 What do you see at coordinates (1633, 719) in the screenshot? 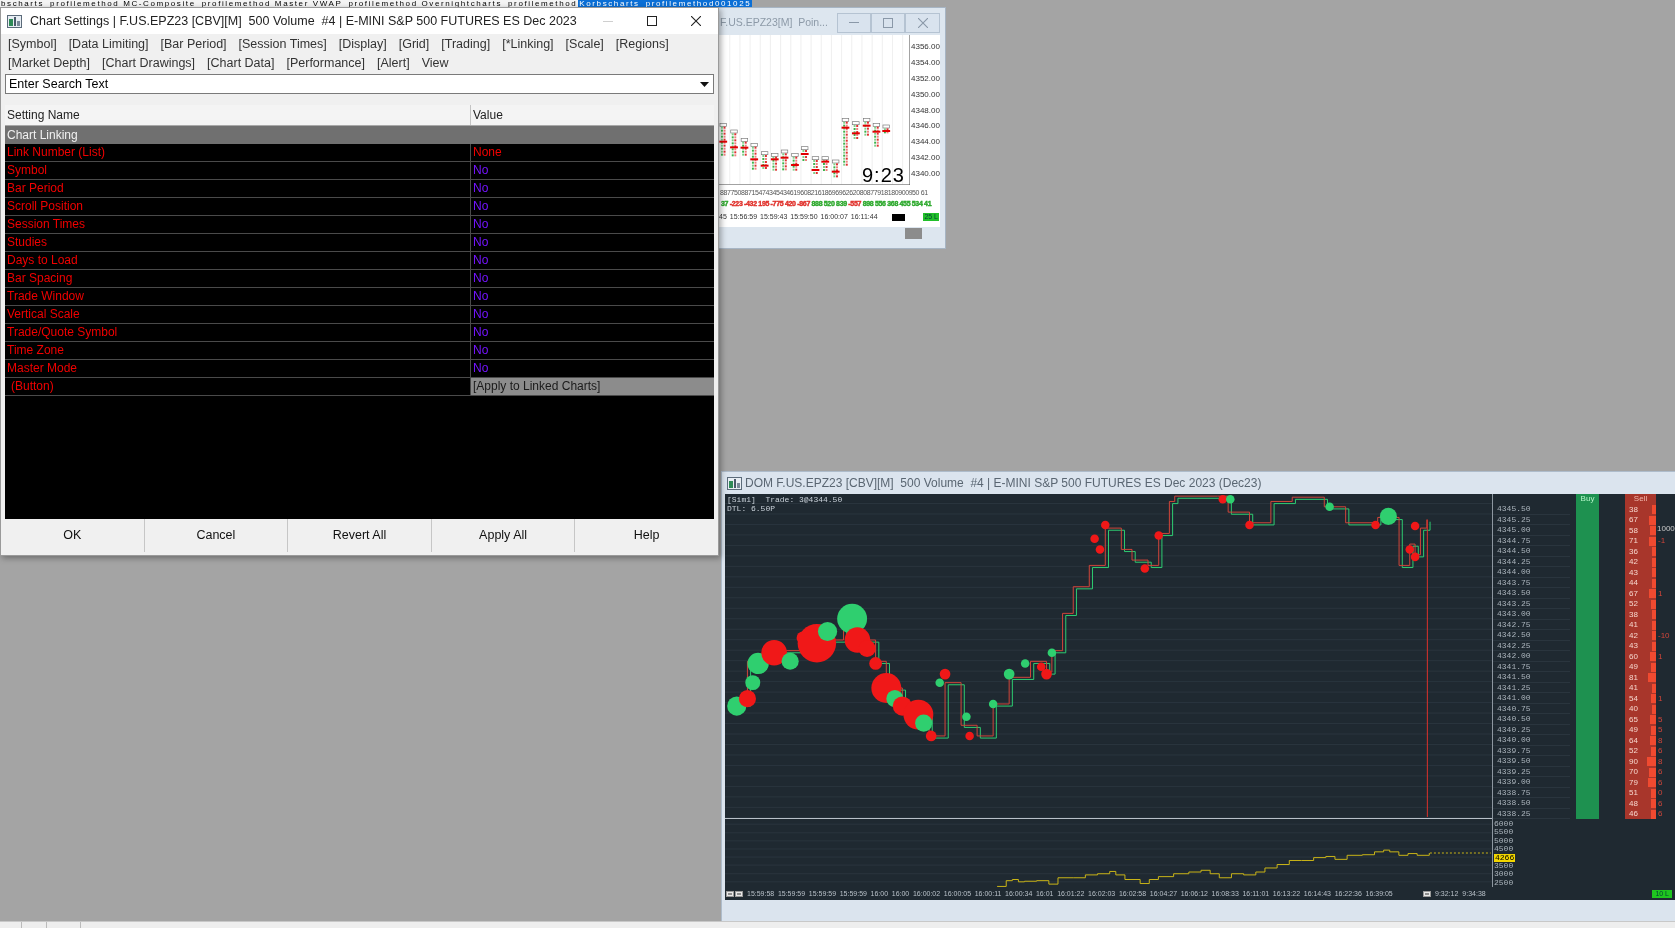
I see `sell-quantity: 65` at bounding box center [1633, 719].